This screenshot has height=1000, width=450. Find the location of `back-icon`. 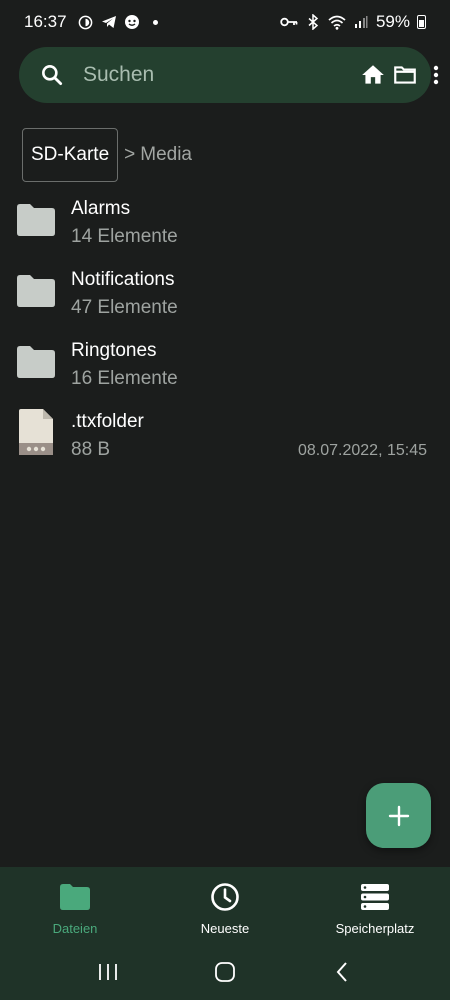

back-icon is located at coordinates (342, 972).